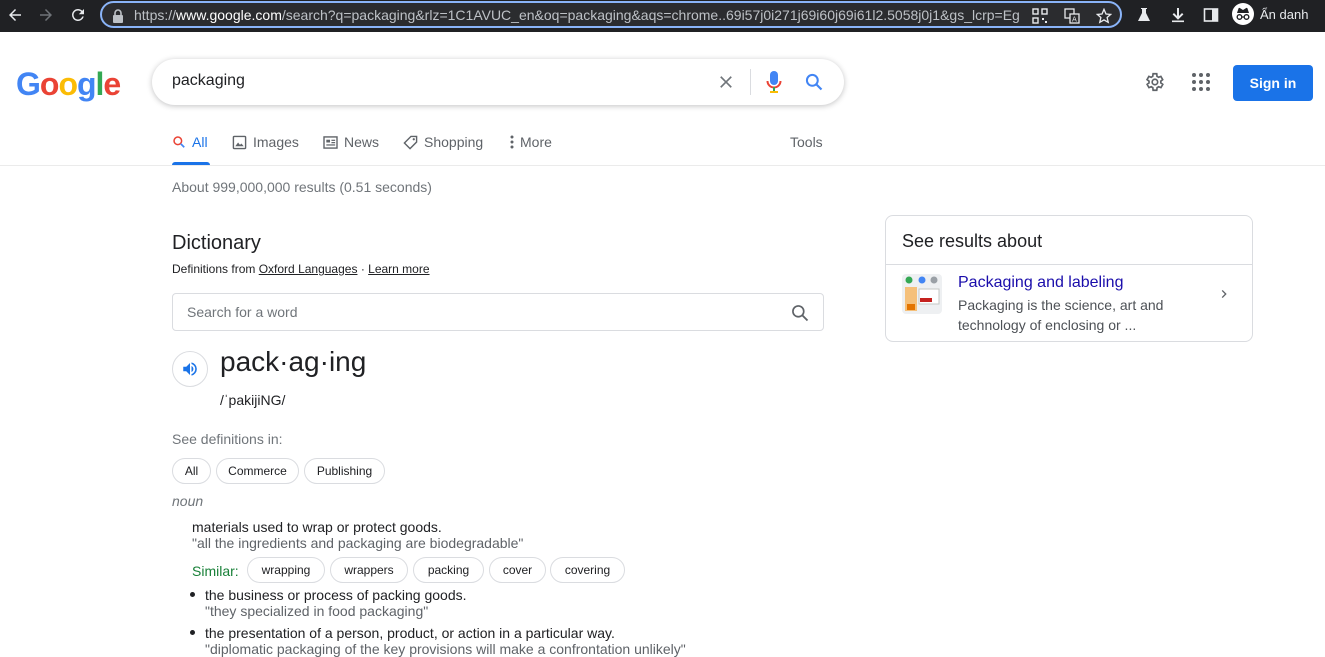  What do you see at coordinates (286, 570) in the screenshot?
I see `similar-chip: wrapping` at bounding box center [286, 570].